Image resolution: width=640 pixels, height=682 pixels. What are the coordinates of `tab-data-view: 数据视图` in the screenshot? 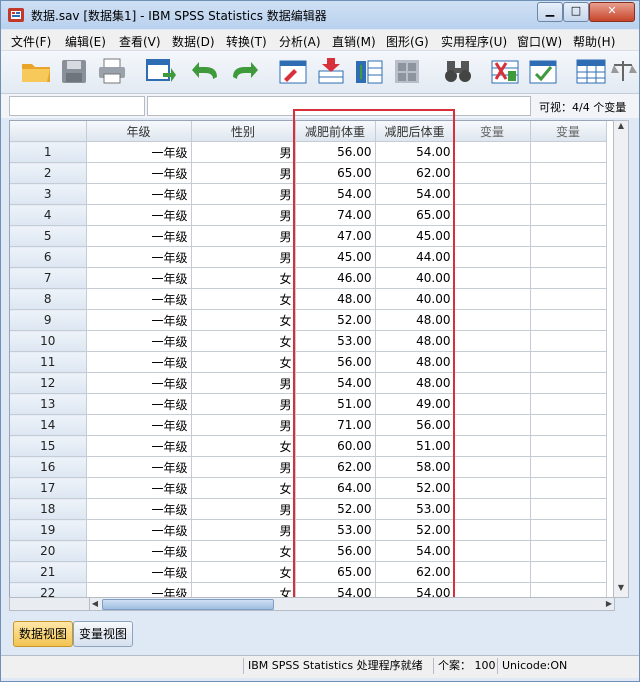 It's located at (43, 634).